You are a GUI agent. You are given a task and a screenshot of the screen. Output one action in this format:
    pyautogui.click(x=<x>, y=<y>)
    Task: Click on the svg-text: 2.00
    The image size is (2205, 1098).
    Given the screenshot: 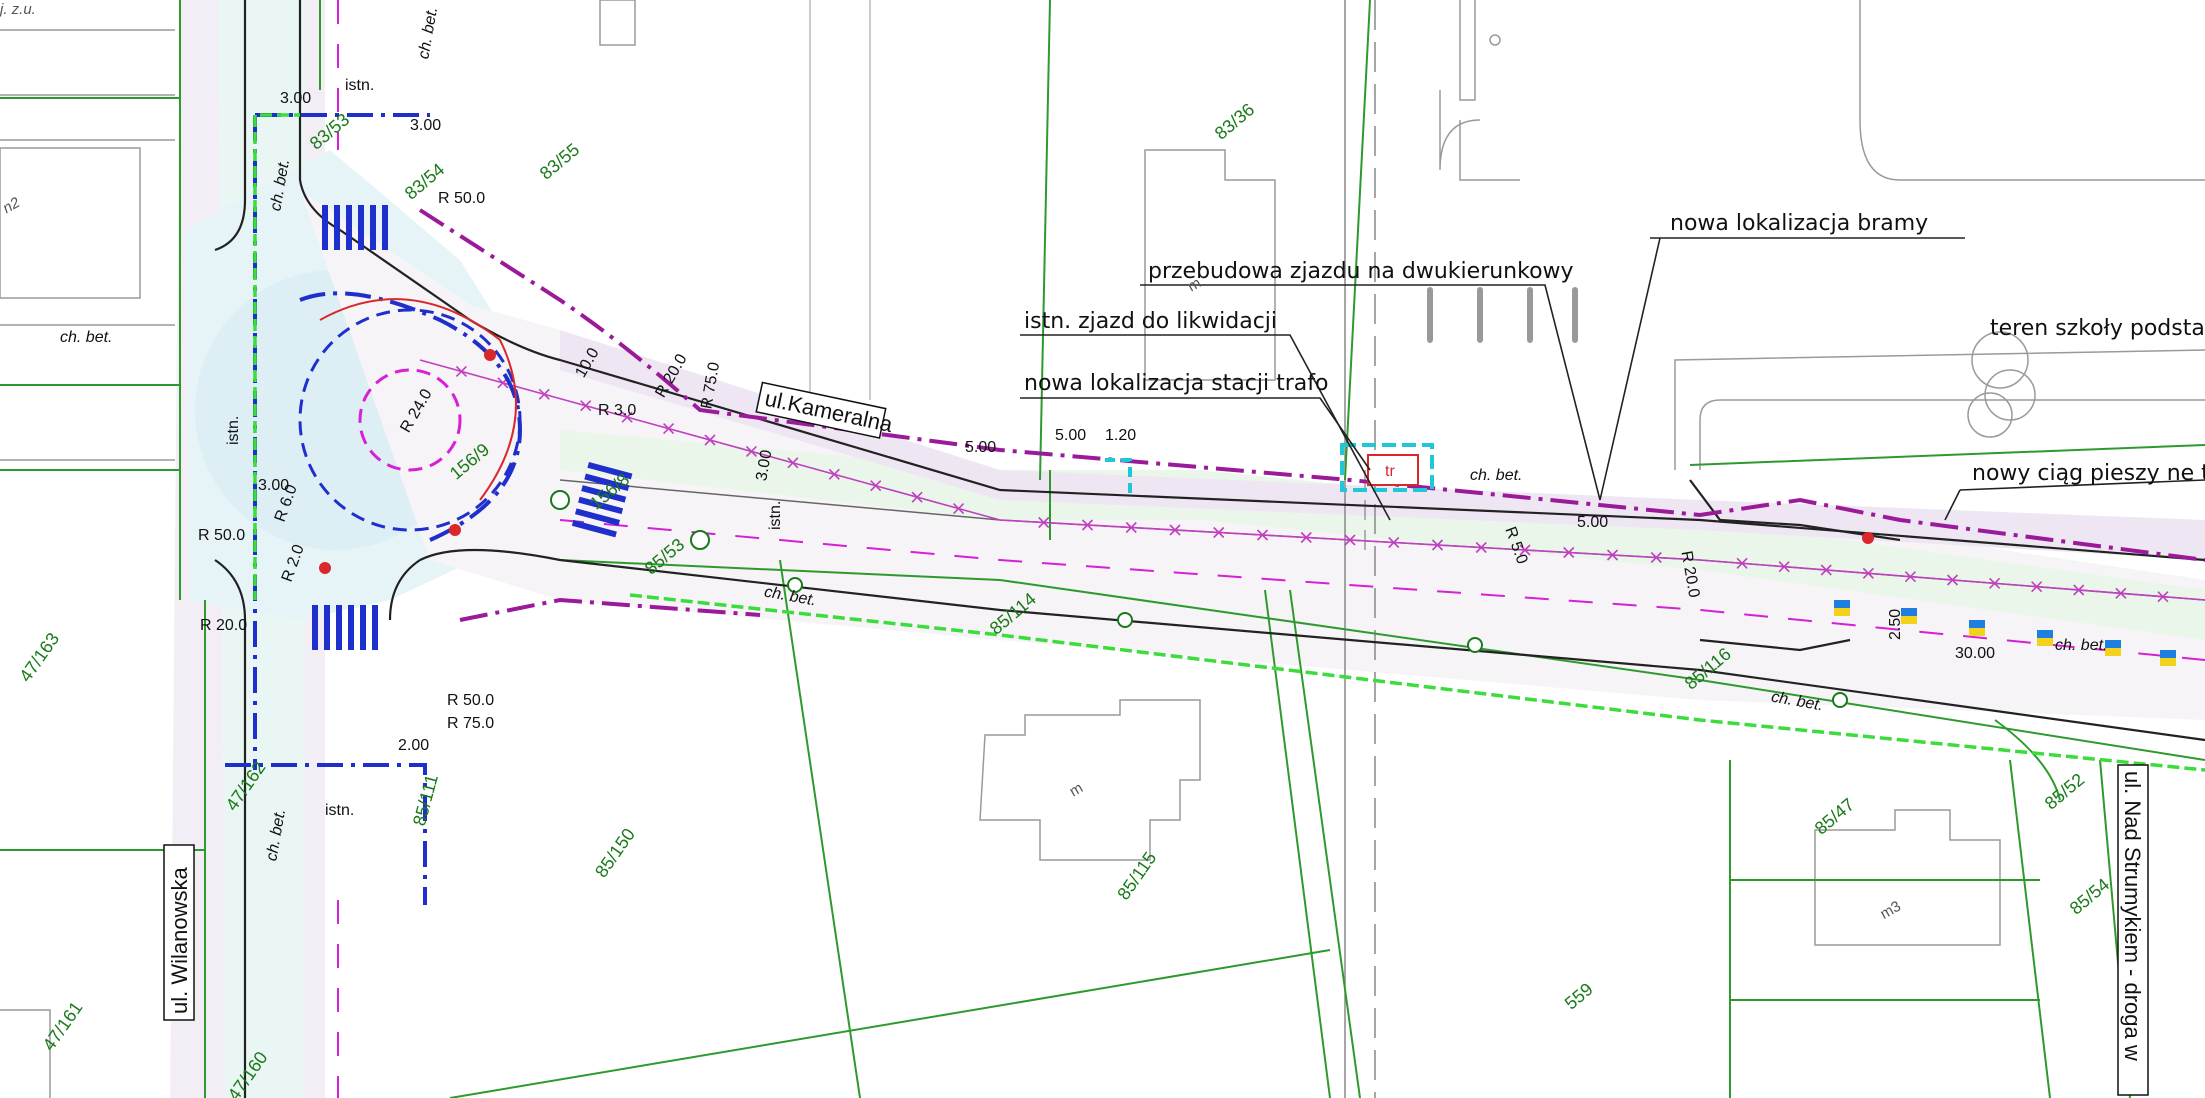 What is the action you would take?
    pyautogui.click(x=413, y=745)
    